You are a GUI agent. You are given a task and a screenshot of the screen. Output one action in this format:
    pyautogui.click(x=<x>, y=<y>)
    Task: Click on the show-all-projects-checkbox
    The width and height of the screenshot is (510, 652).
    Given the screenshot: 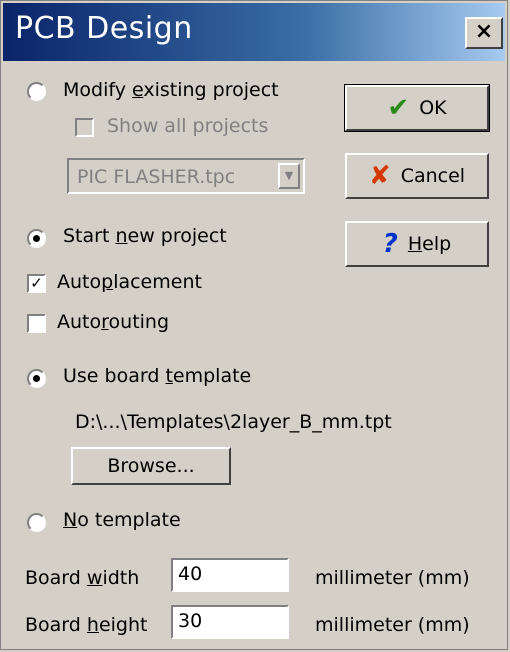 What is the action you would take?
    pyautogui.click(x=84, y=127)
    